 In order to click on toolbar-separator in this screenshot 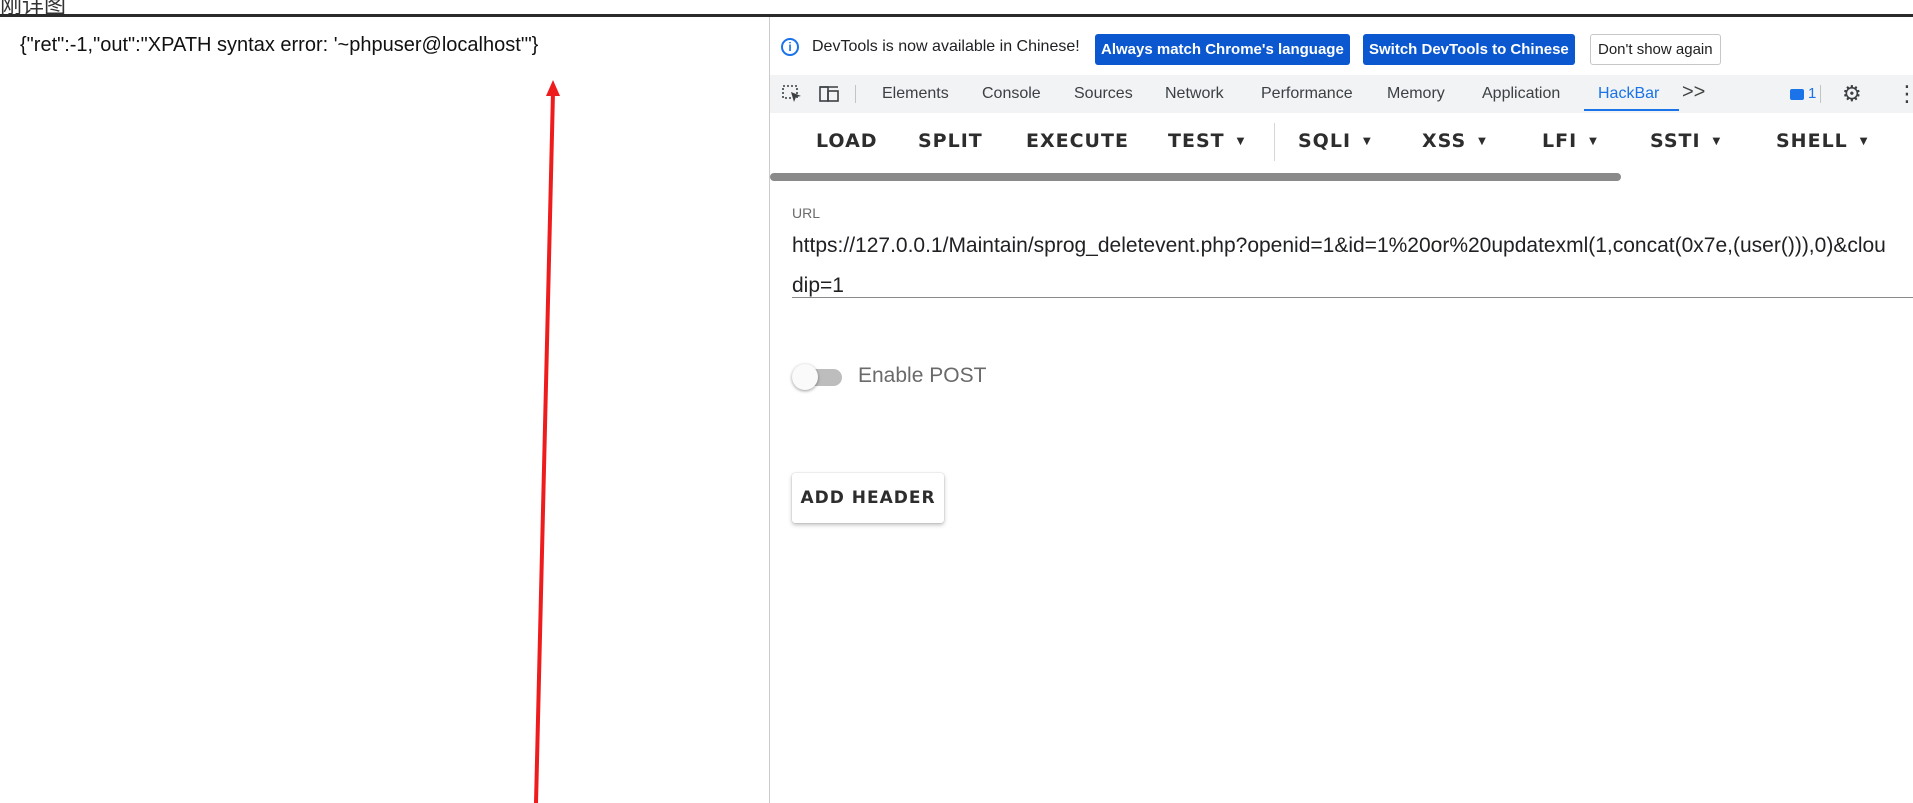, I will do `click(1274, 142)`.